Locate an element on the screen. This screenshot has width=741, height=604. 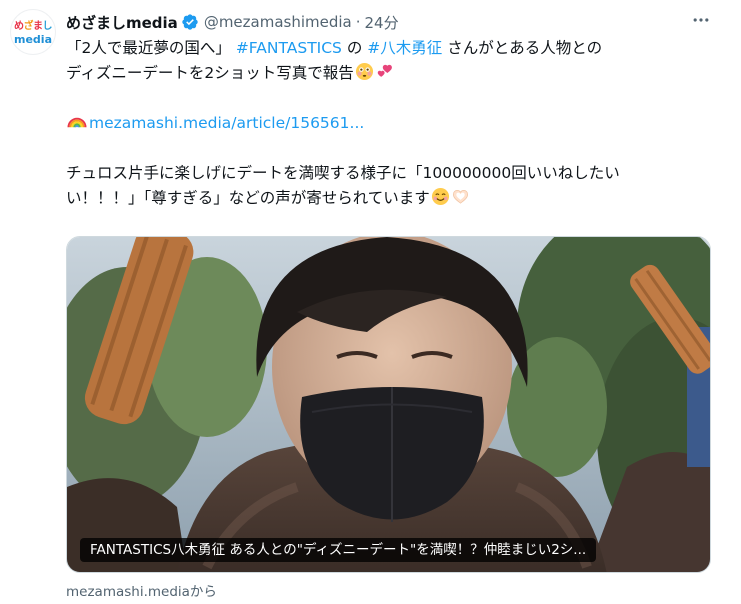
tweet-line-5: い！！！」「尊すぎる」などの声が寄せられています is located at coordinates (396, 198).